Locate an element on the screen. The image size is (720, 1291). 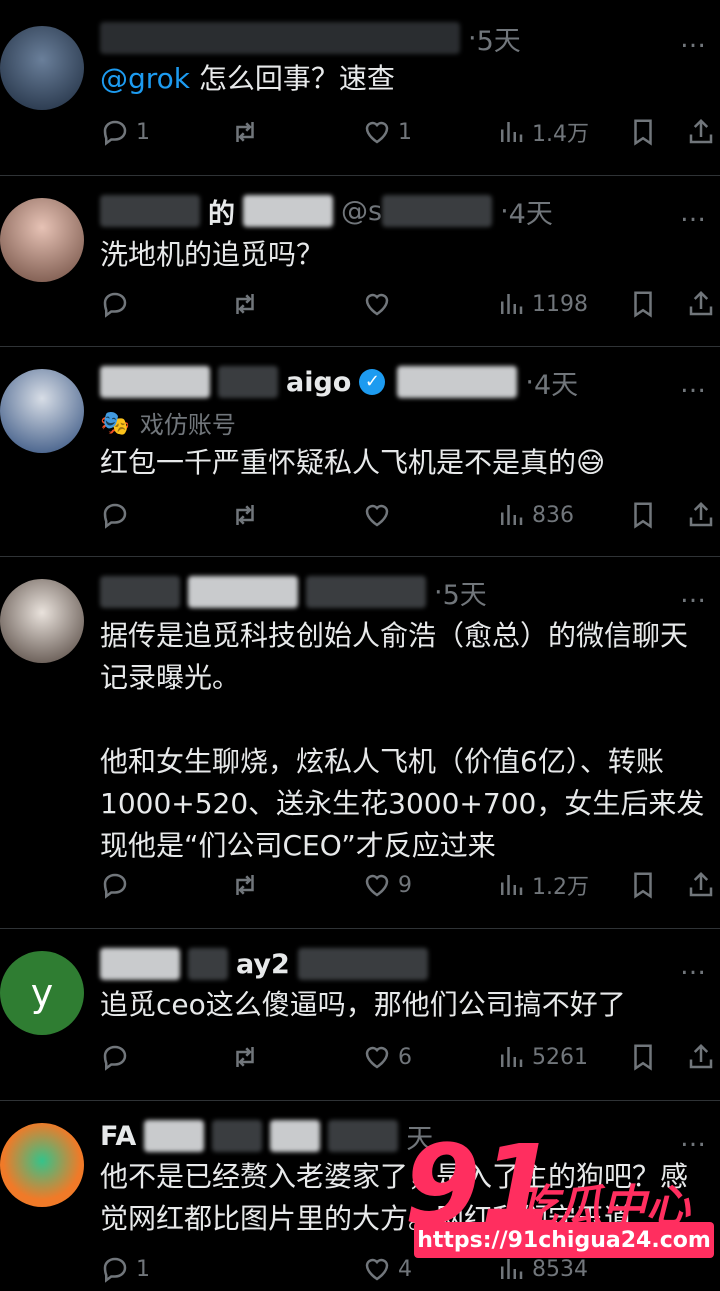
post-text: 洗地机的追觅吗？ is located at coordinates (212, 254).